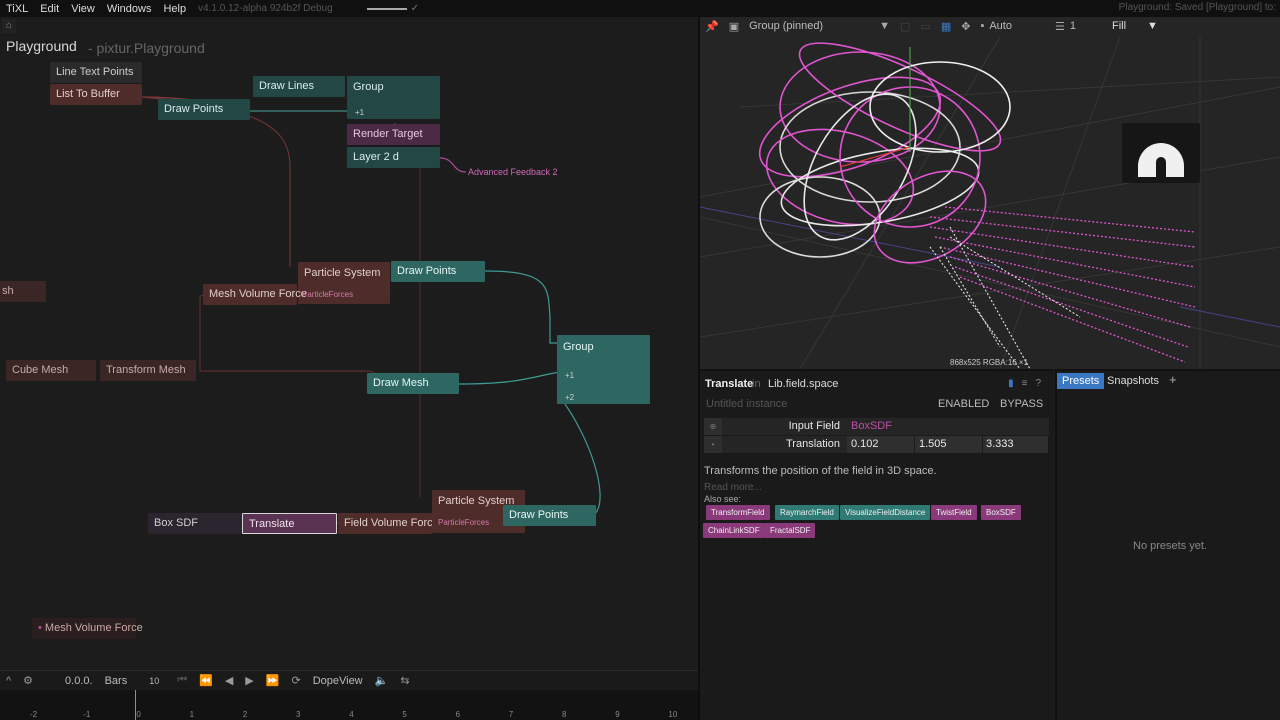 This screenshot has height=720, width=1280. What do you see at coordinates (23, 291) in the screenshot?
I see `node-mesh-partial: sh` at bounding box center [23, 291].